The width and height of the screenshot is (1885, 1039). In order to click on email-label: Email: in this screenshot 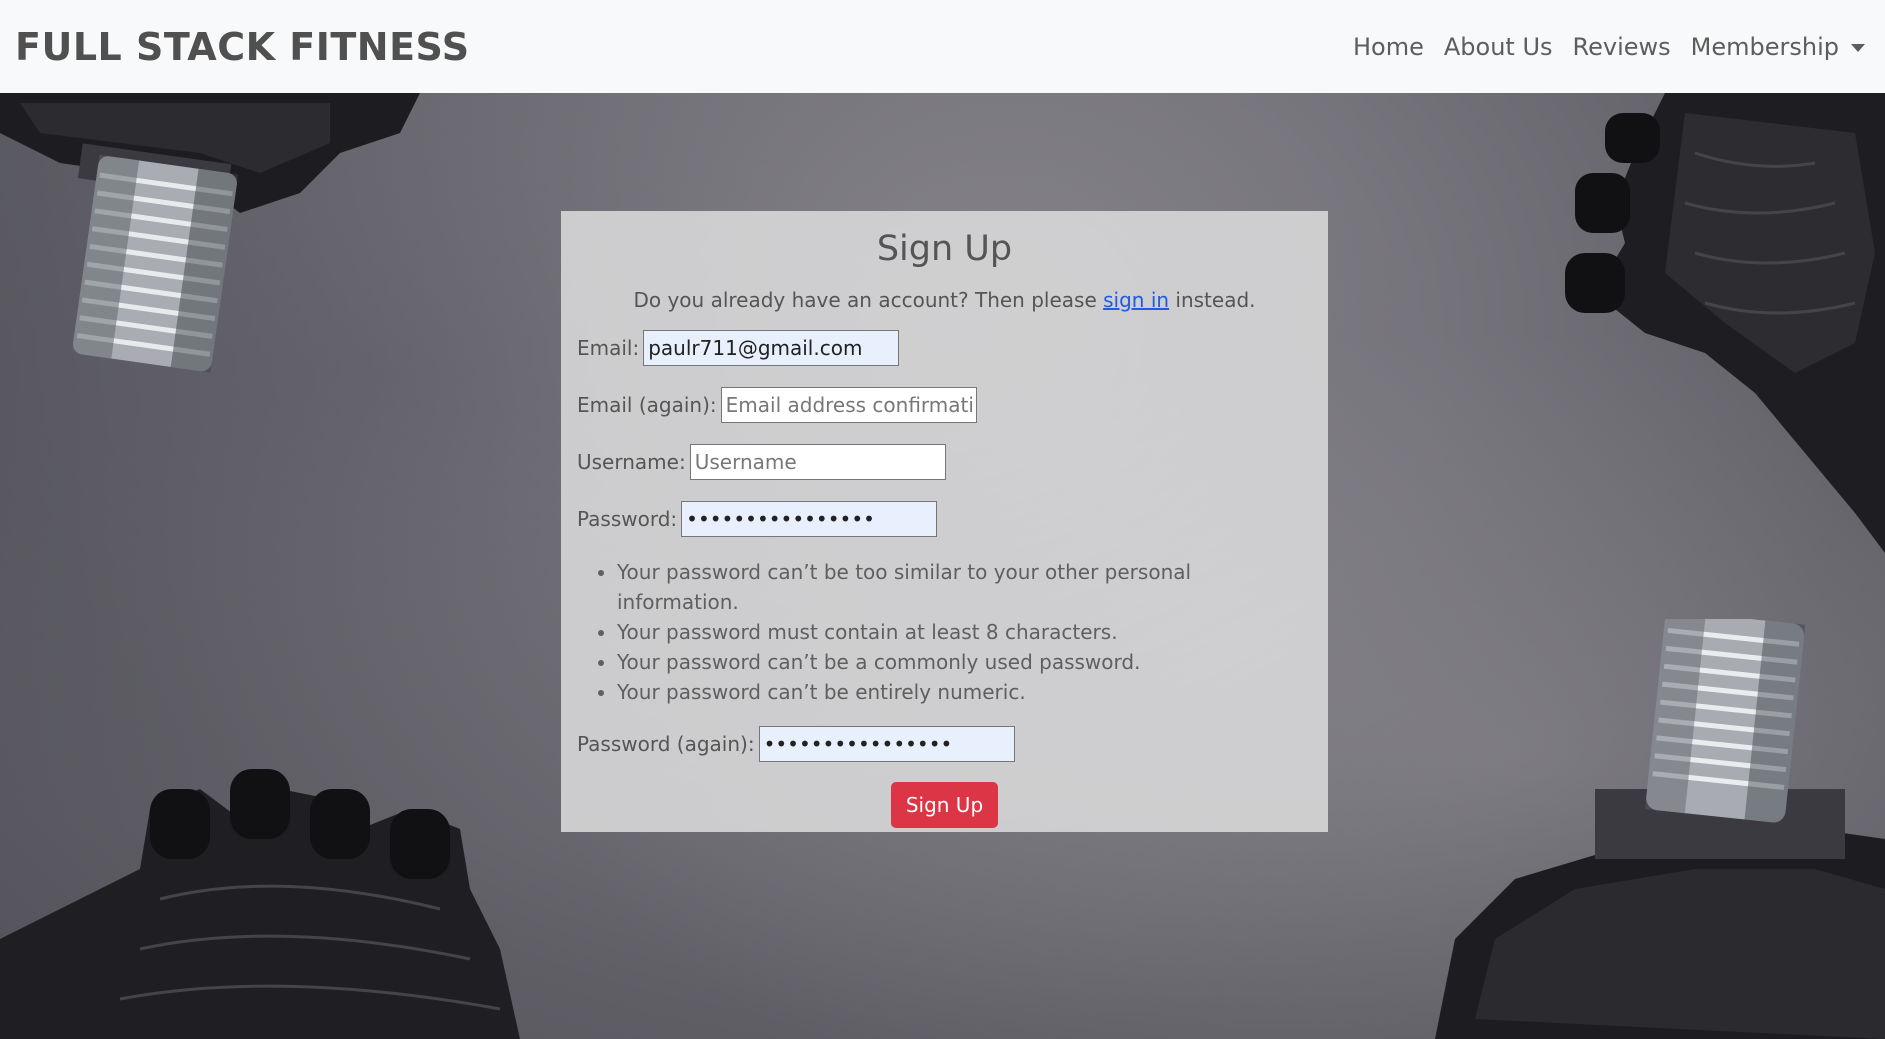, I will do `click(608, 348)`.